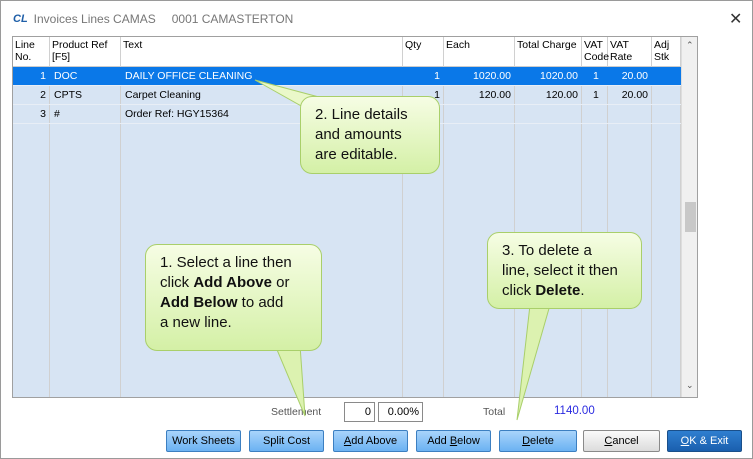 This screenshot has height=459, width=753. What do you see at coordinates (495, 95) in the screenshot?
I see `cell-each: 120.00` at bounding box center [495, 95].